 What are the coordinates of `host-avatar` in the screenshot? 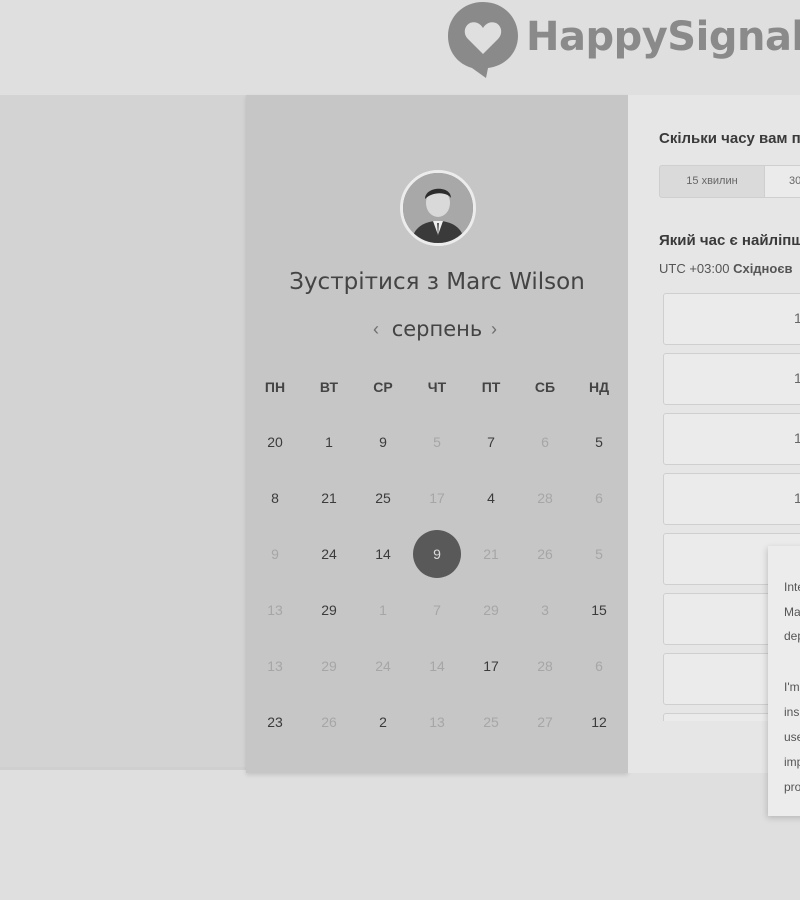 It's located at (438, 208).